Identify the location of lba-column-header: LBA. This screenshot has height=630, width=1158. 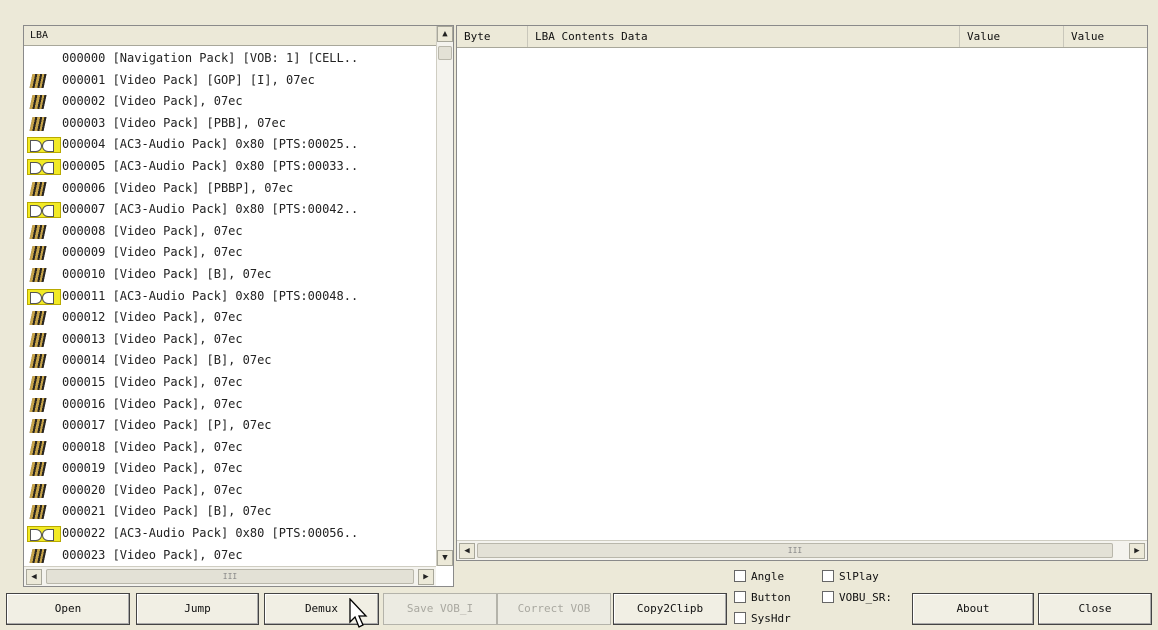
(230, 36).